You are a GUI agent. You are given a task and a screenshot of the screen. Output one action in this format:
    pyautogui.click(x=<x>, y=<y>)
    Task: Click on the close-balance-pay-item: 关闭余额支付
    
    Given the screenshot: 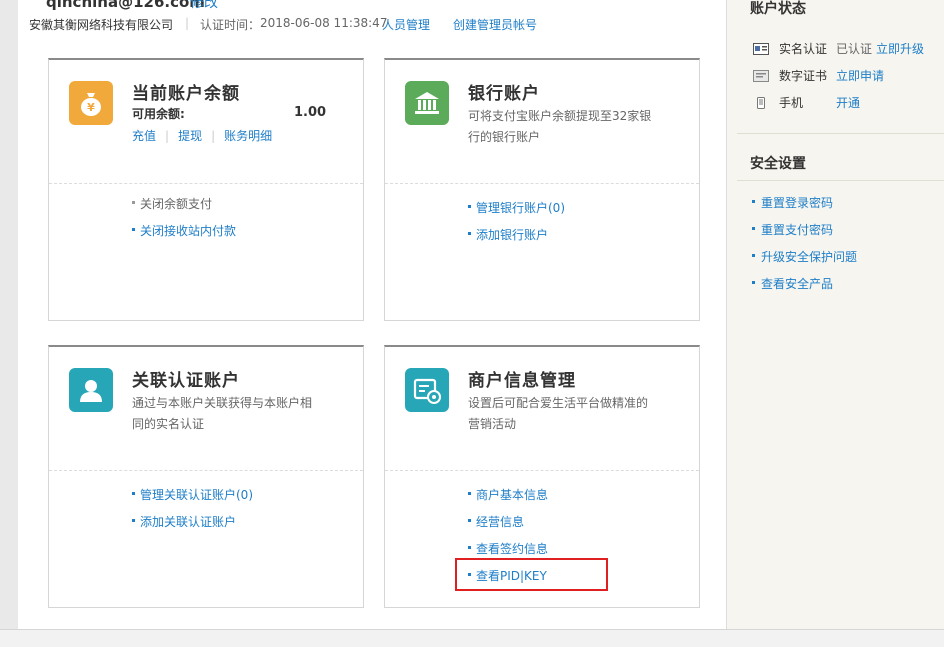 What is the action you would take?
    pyautogui.click(x=184, y=207)
    